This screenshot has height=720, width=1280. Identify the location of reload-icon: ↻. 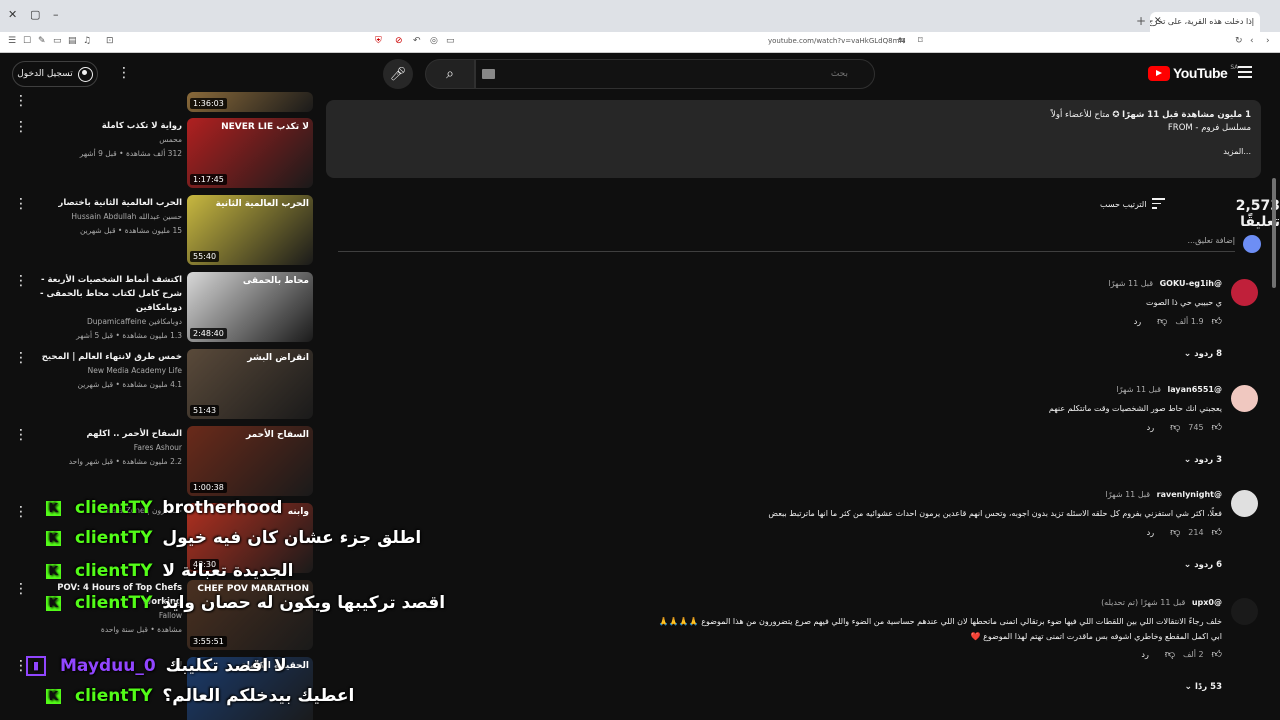
(1239, 41).